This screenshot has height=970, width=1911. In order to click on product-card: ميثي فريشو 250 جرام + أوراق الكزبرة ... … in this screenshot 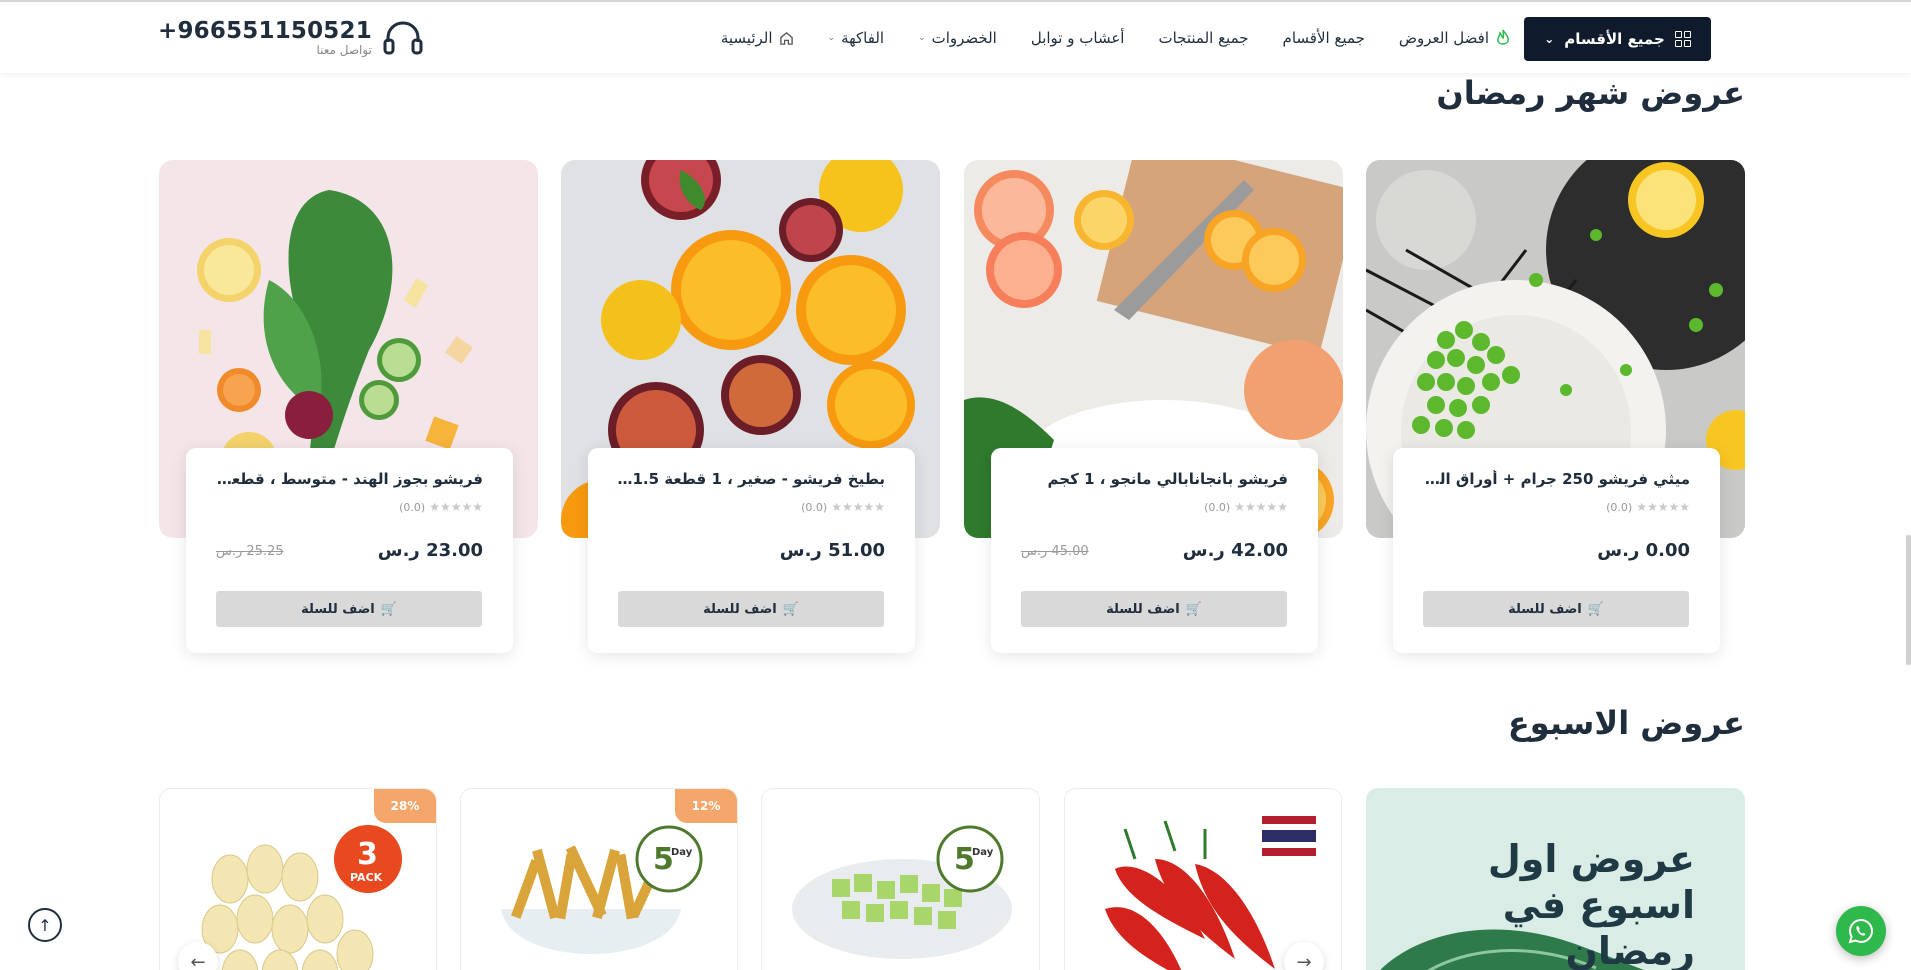, I will do `click(1556, 550)`.